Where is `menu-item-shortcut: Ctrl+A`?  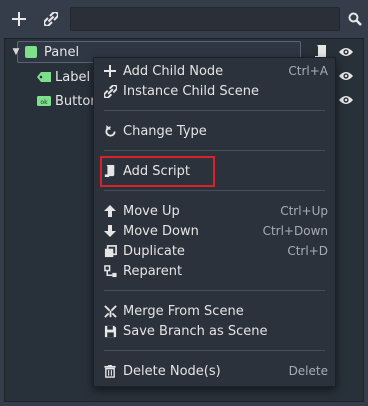 menu-item-shortcut: Ctrl+A is located at coordinates (308, 71).